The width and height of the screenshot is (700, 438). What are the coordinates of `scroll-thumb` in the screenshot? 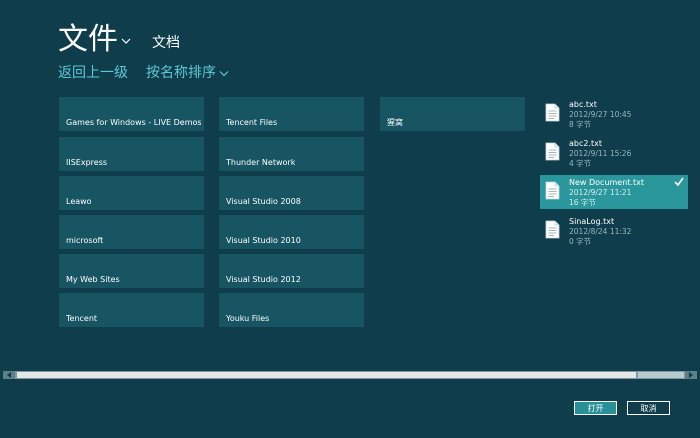 It's located at (326, 375).